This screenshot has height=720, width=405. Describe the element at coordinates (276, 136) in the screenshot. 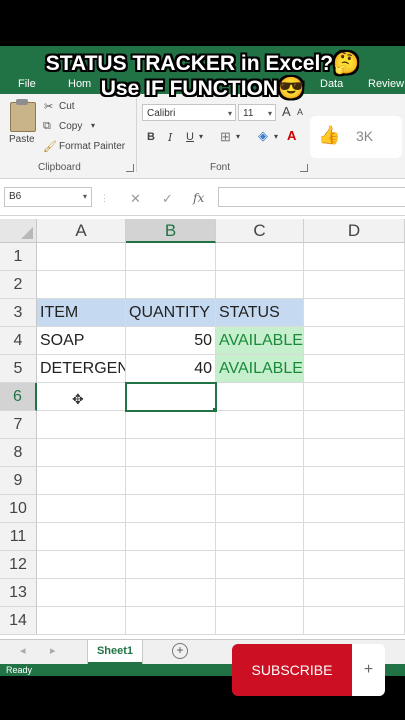

I see `fill-dropdown-icon: ▾` at that location.